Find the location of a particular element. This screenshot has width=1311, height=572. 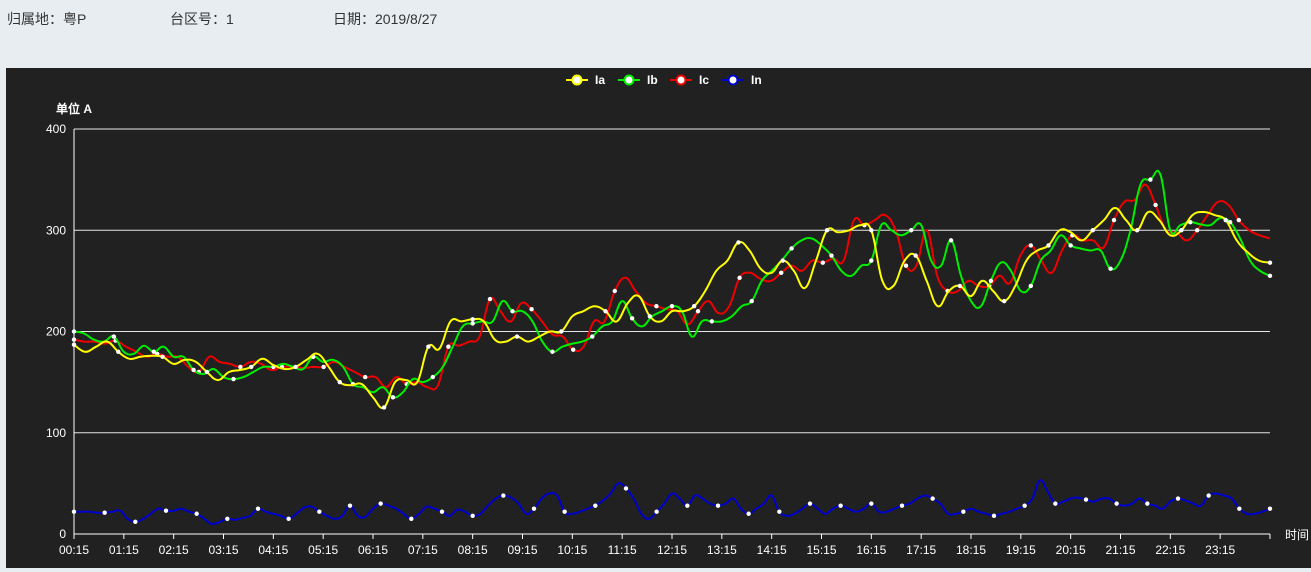

legend-label-Ib: Ib is located at coordinates (652, 80).